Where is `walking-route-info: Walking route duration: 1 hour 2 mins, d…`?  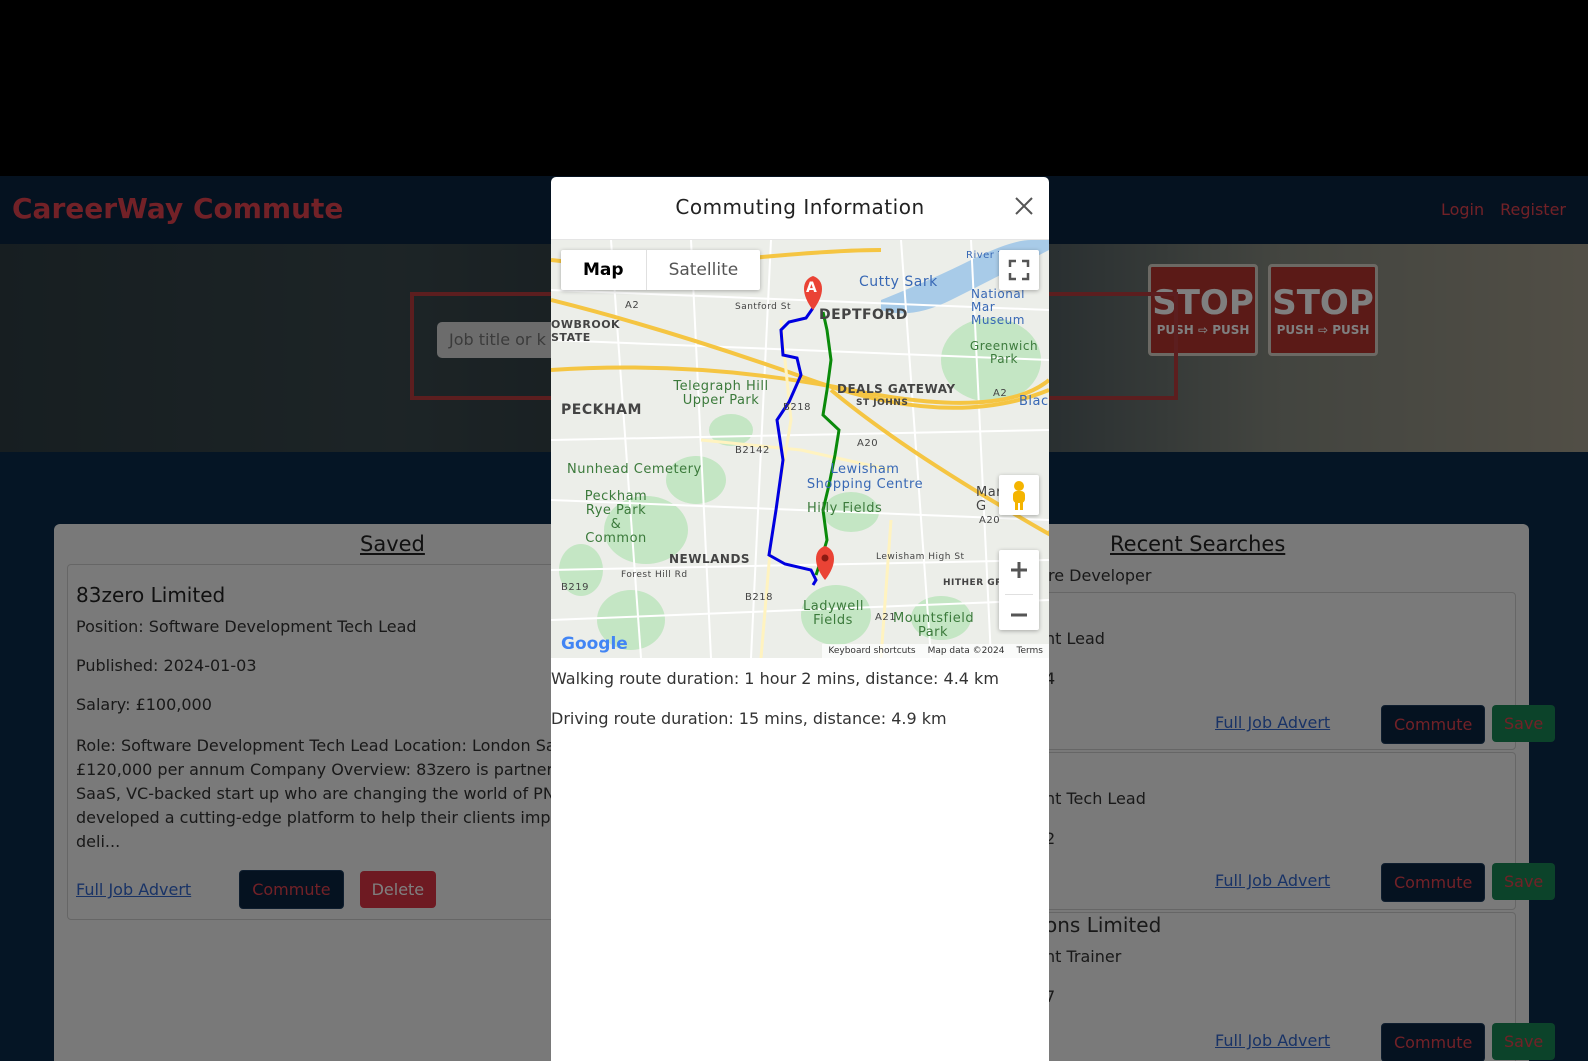
walking-route-info: Walking route duration: 1 hour 2 mins, d… is located at coordinates (775, 678).